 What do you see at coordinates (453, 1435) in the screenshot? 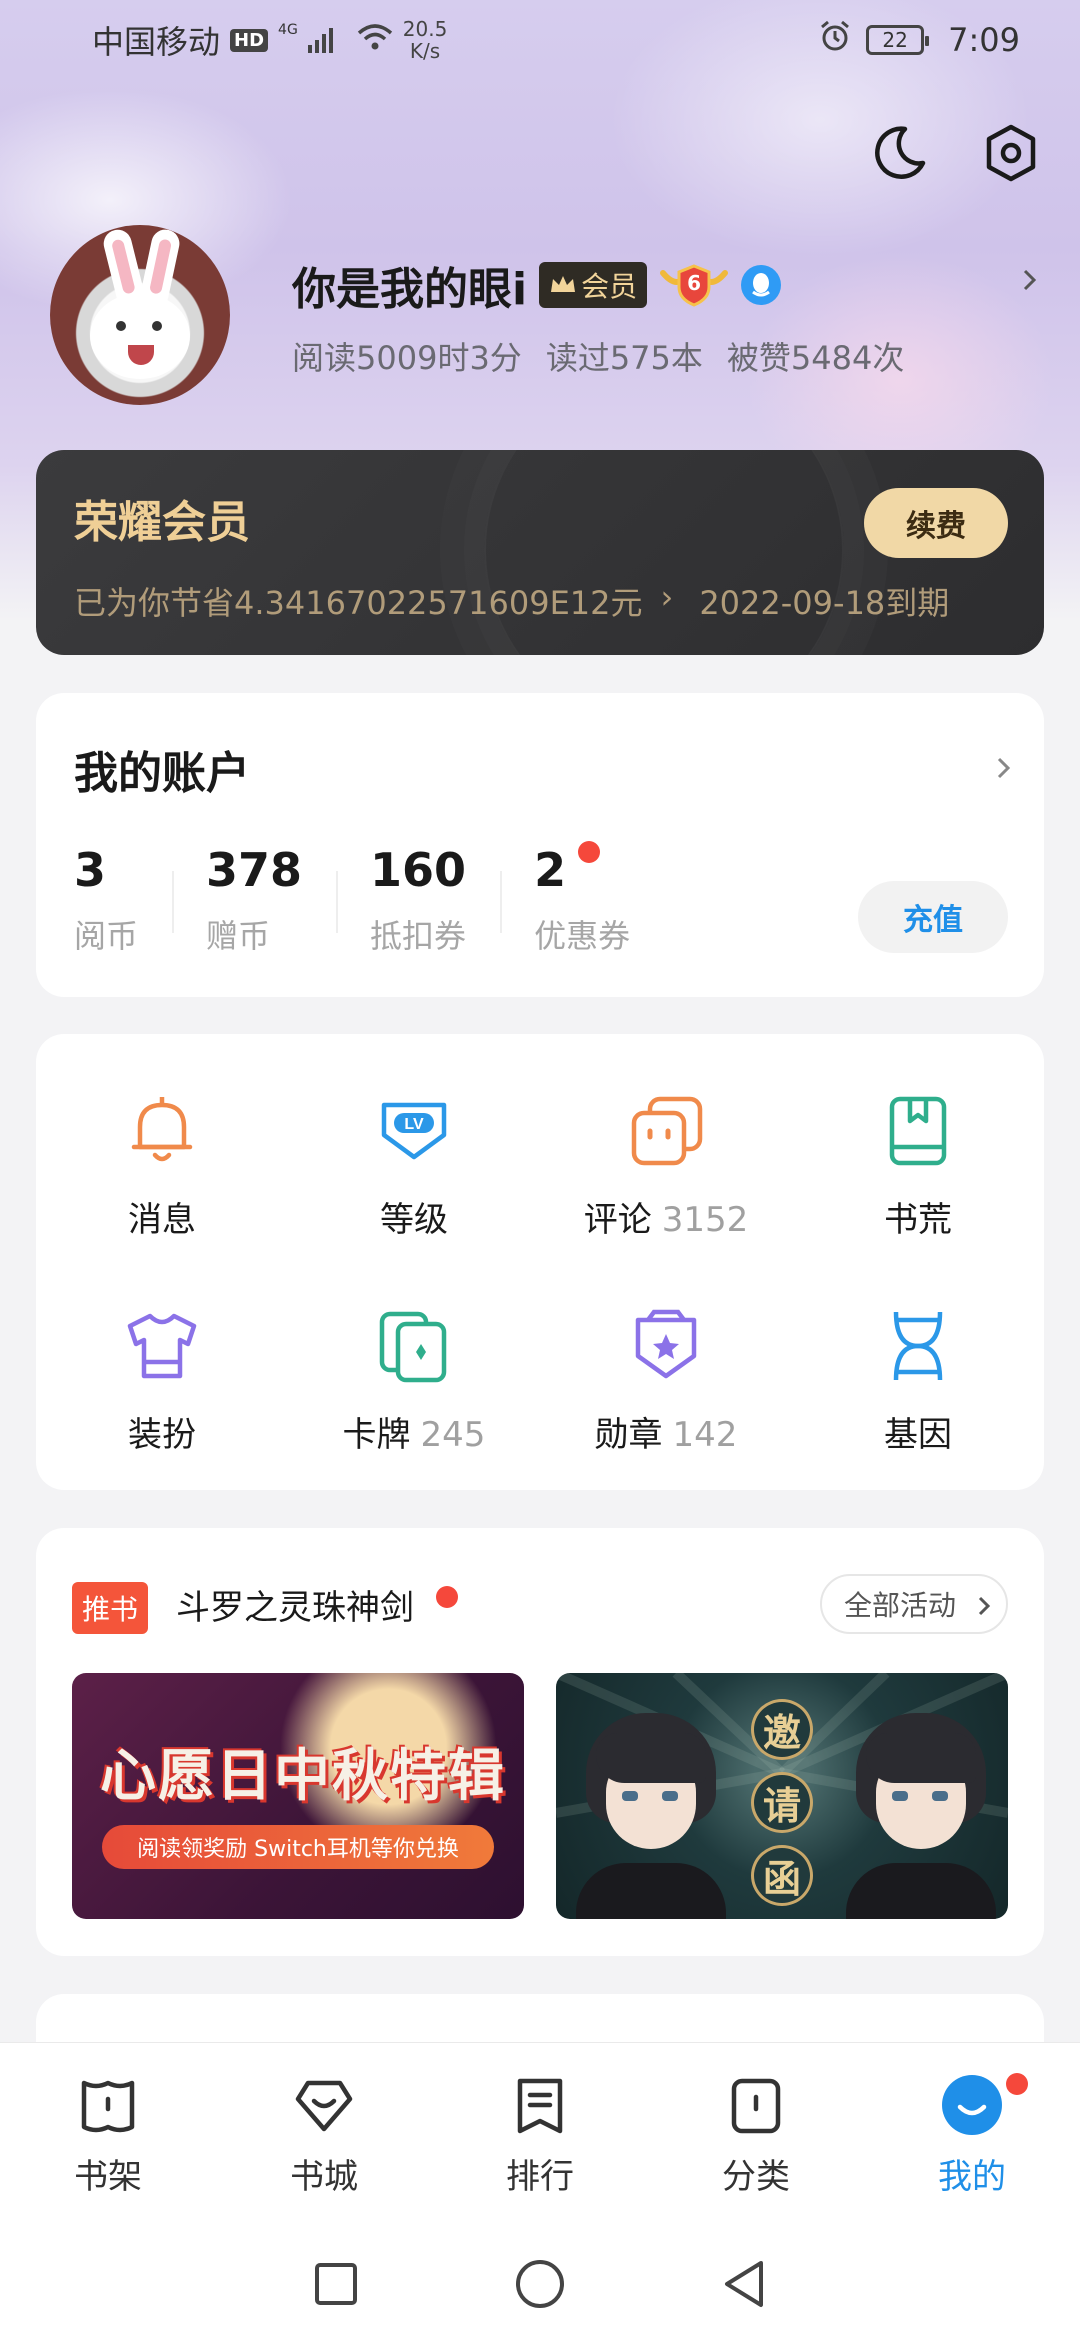
I see `card-count: 245` at bounding box center [453, 1435].